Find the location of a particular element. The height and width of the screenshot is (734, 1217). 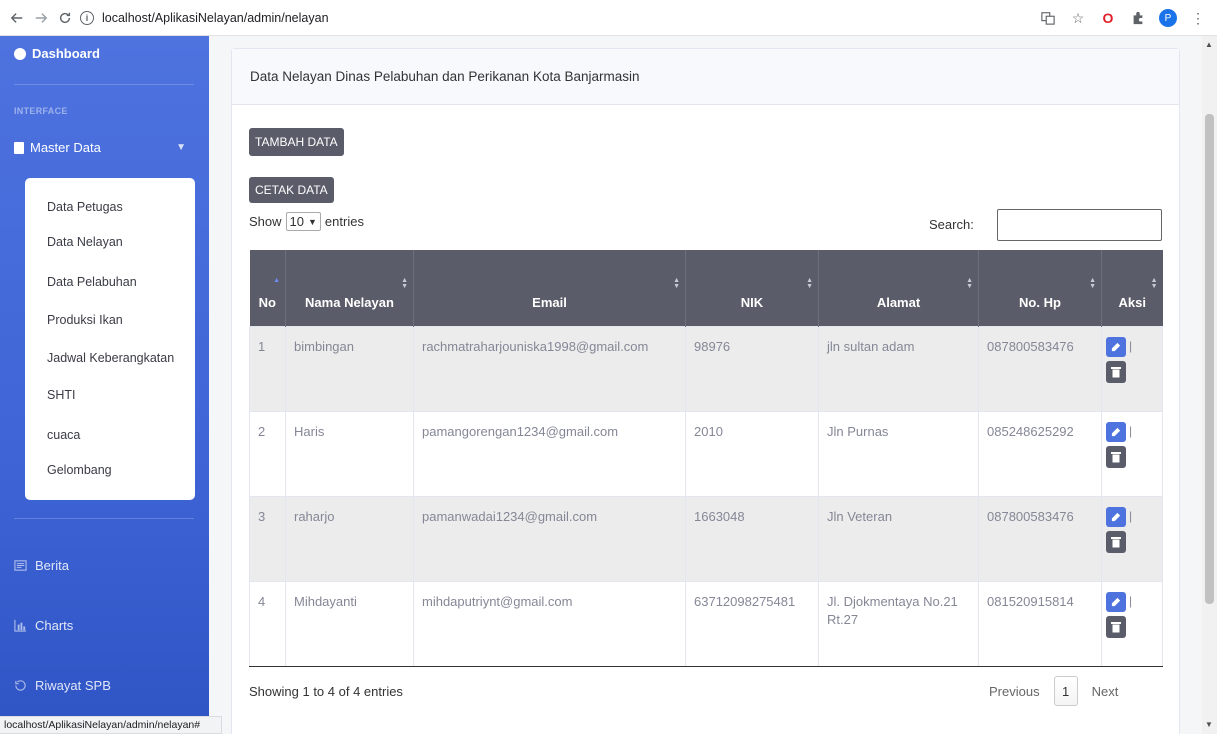

scroll-thumb is located at coordinates (1209, 359).